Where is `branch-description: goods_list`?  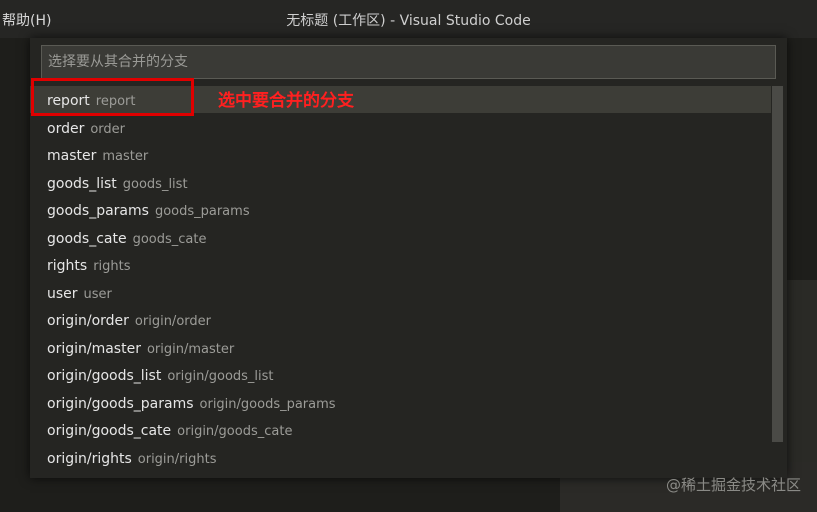 branch-description: goods_list is located at coordinates (155, 184).